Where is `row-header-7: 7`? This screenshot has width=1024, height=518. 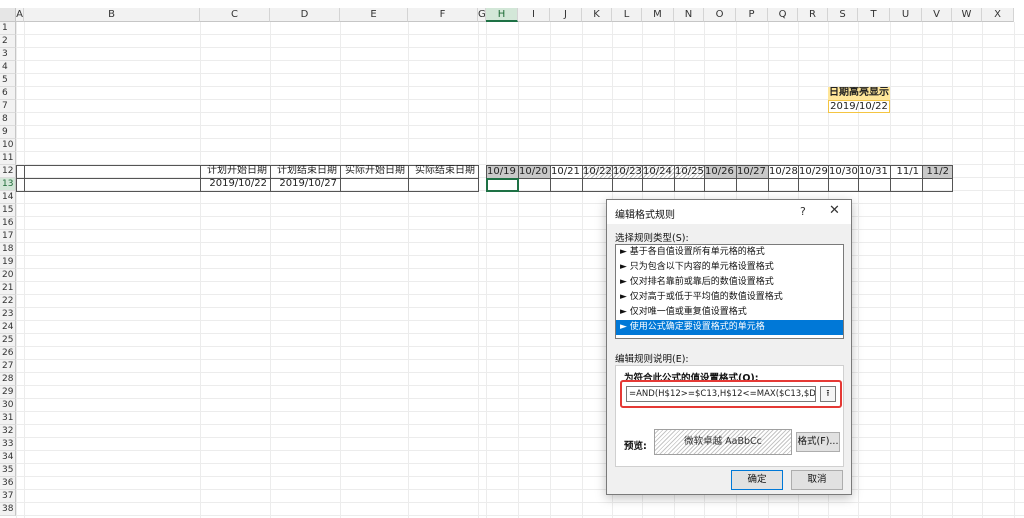
row-header-7: 7 is located at coordinates (8, 106).